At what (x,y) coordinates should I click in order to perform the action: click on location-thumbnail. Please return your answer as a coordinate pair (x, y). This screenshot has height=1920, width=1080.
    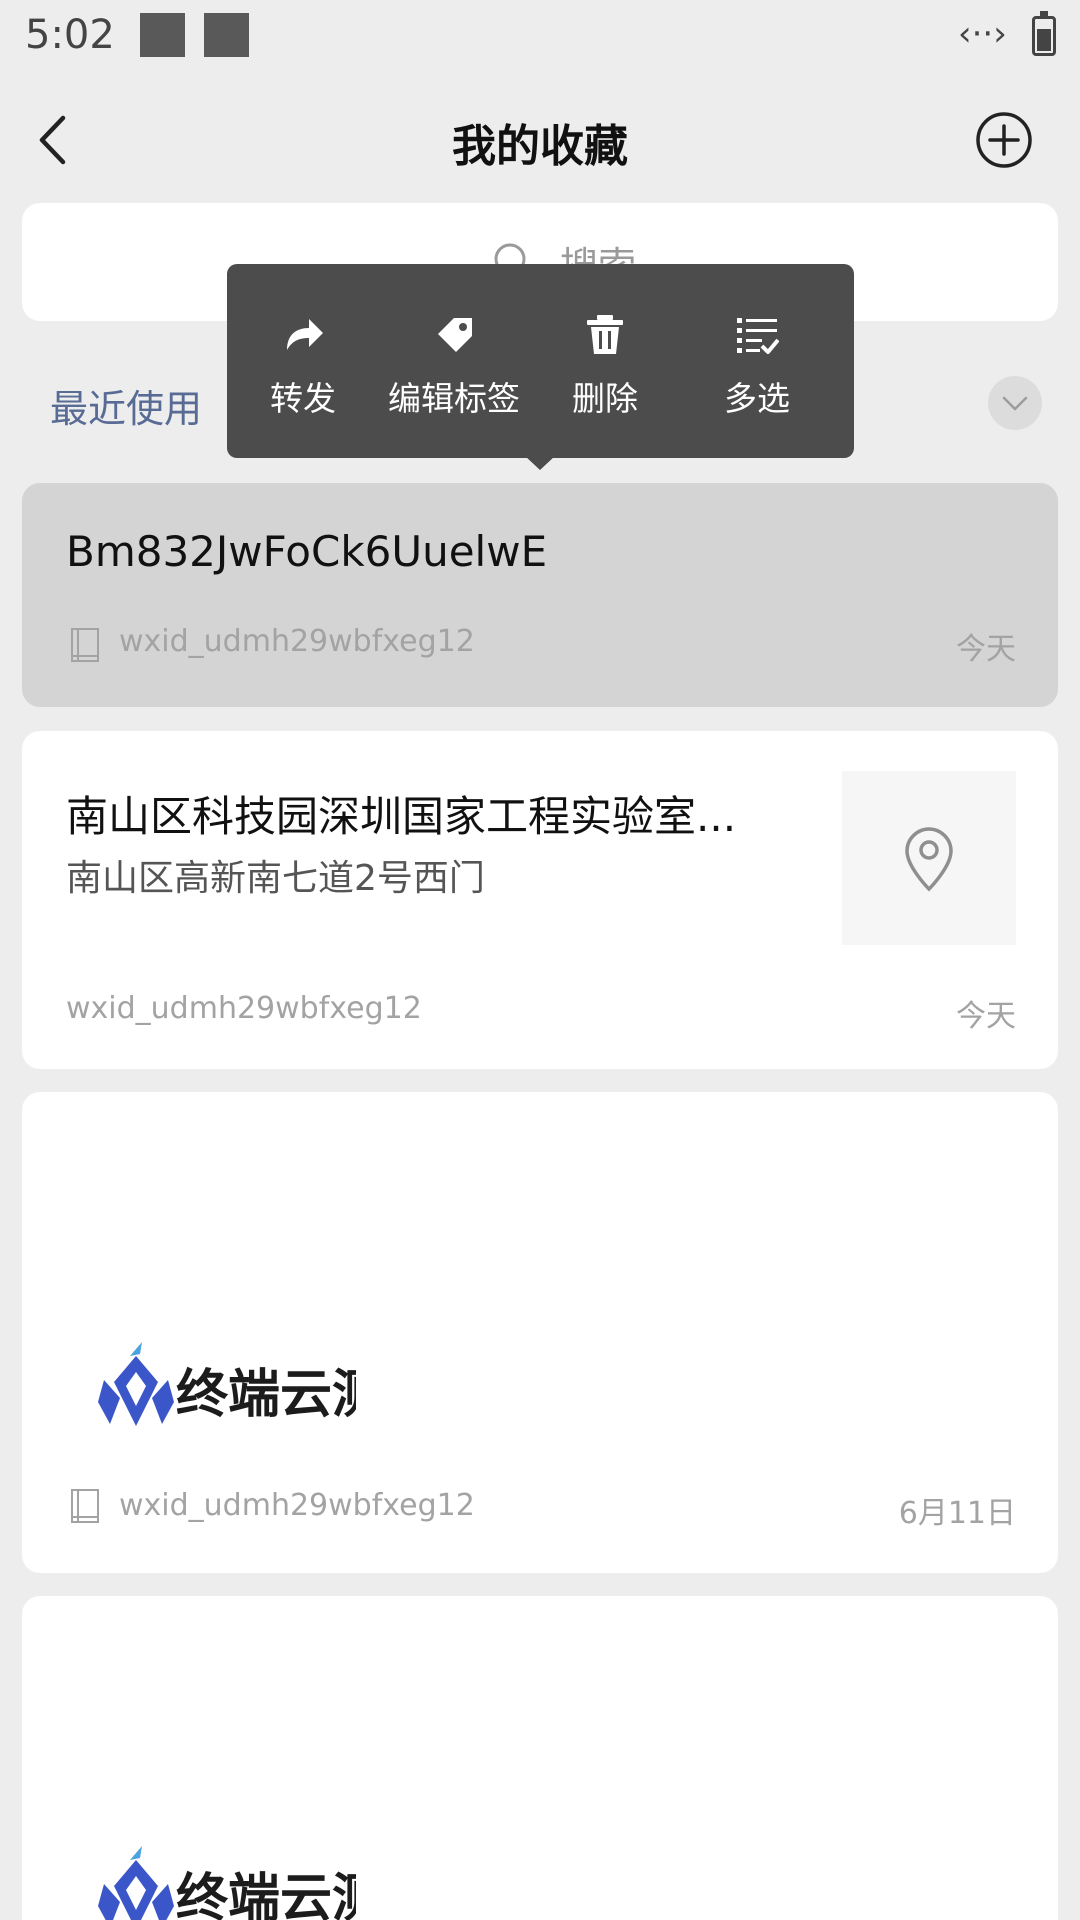
    Looking at the image, I should click on (929, 858).